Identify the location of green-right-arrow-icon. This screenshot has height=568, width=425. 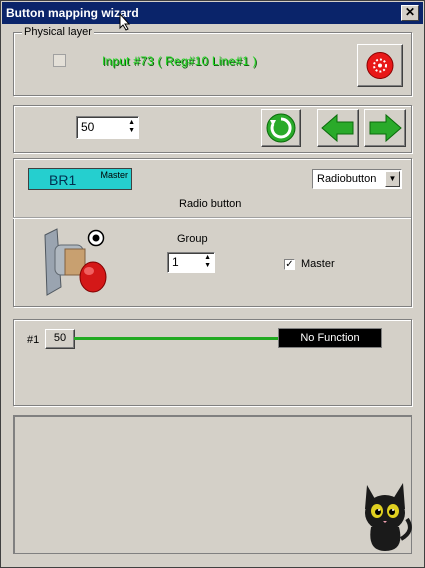
(385, 128).